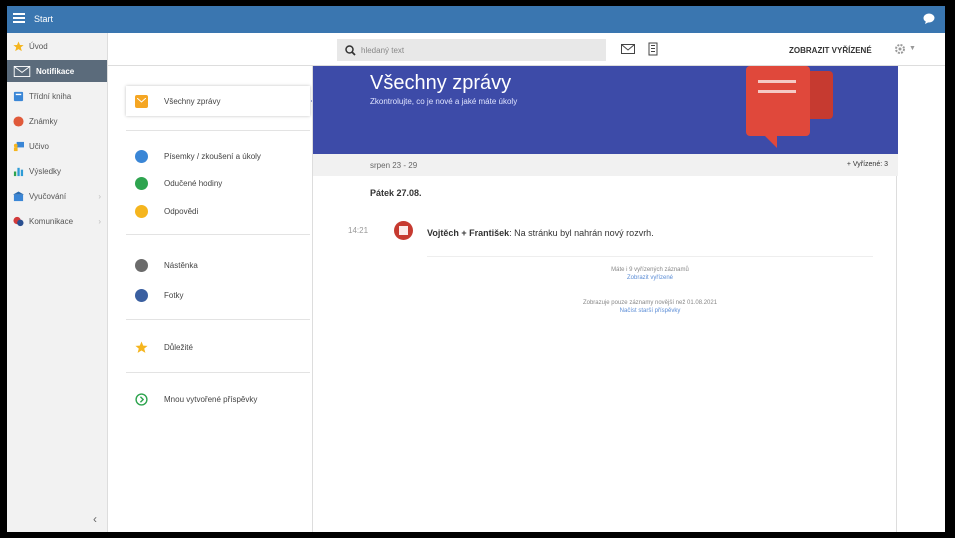 Image resolution: width=955 pixels, height=538 pixels. Describe the element at coordinates (900, 49) in the screenshot. I see `gear-icon` at that location.